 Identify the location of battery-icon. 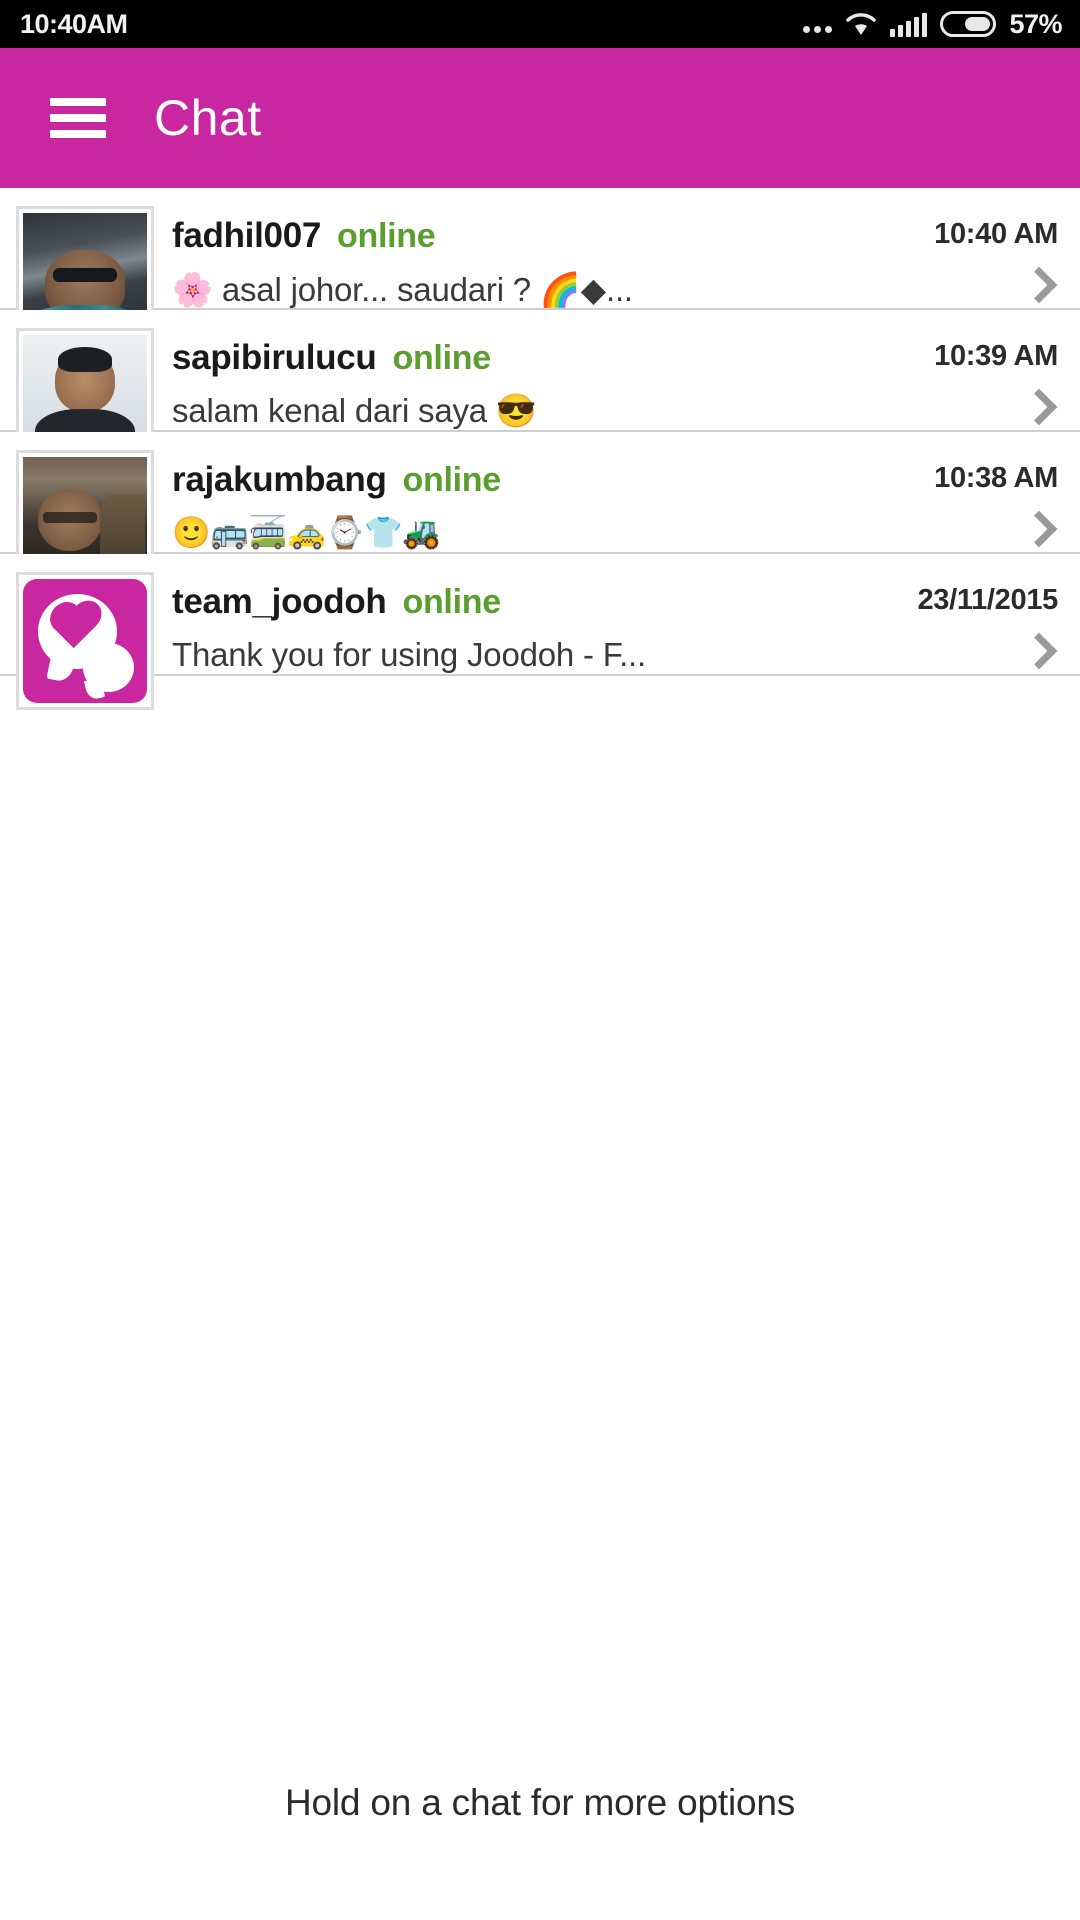
(968, 24).